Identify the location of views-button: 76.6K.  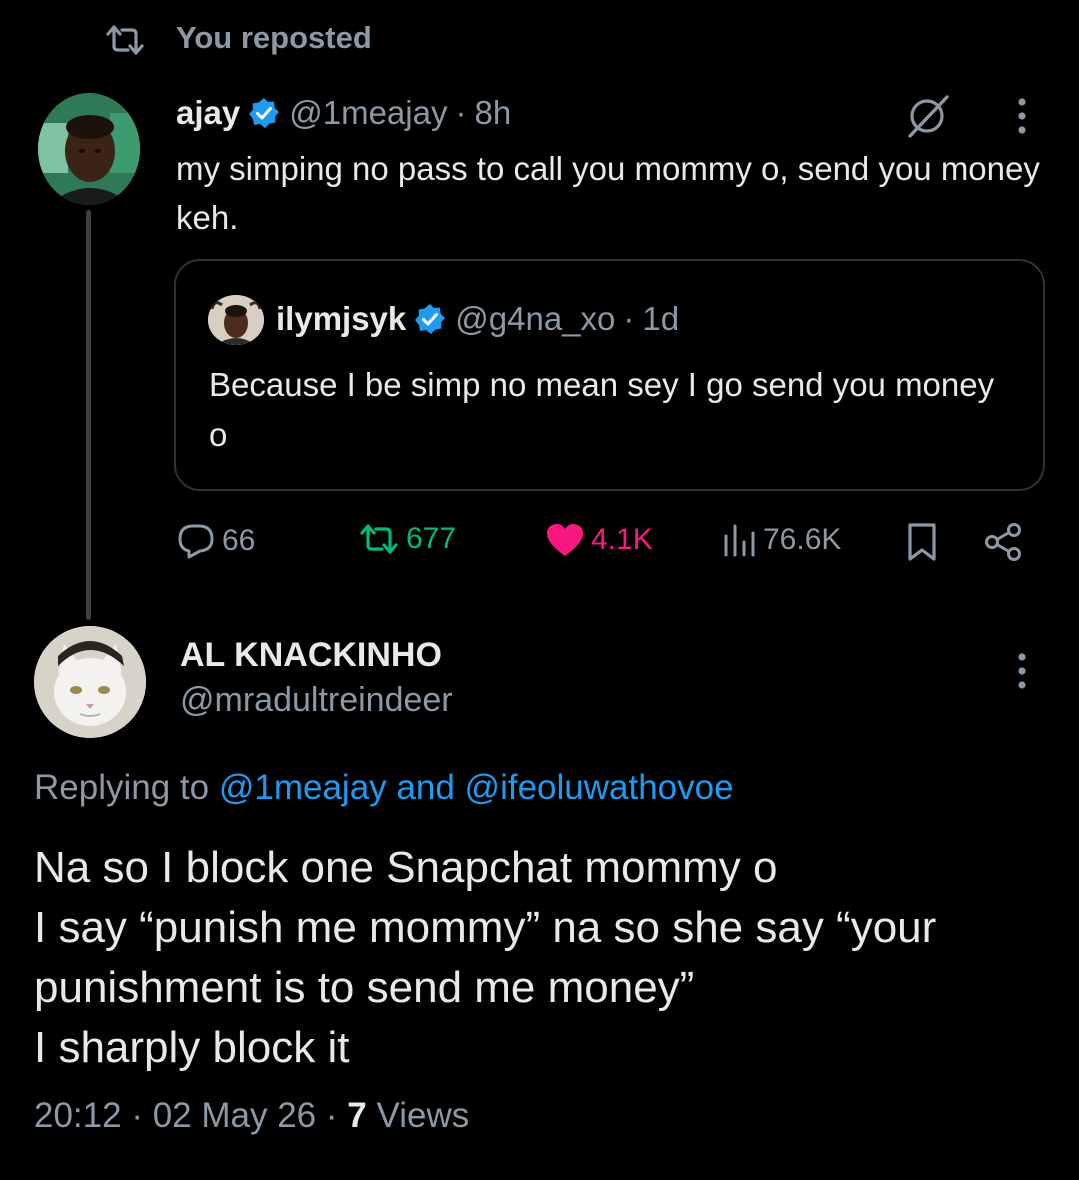
(781, 540).